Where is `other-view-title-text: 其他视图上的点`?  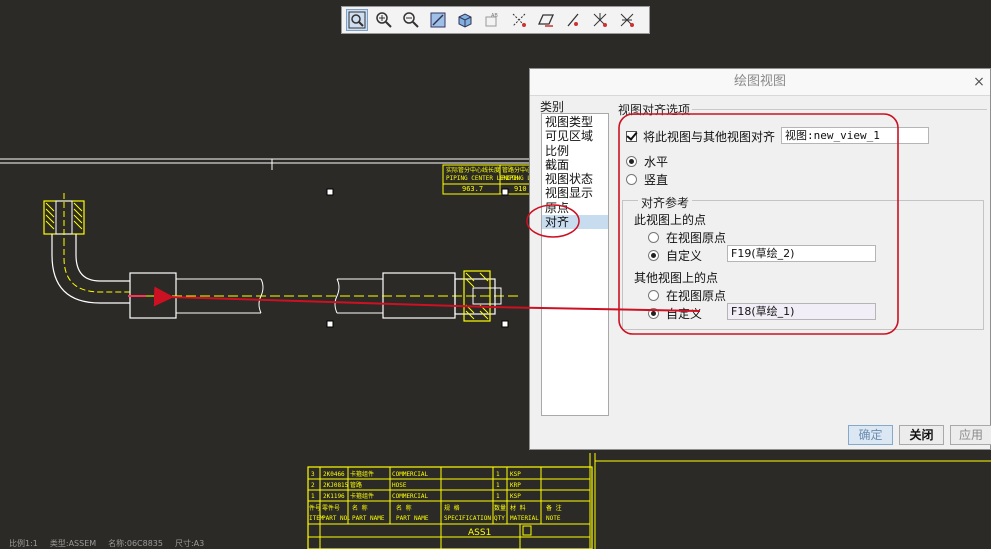
other-view-title-text: 其他视图上的点 is located at coordinates (676, 278).